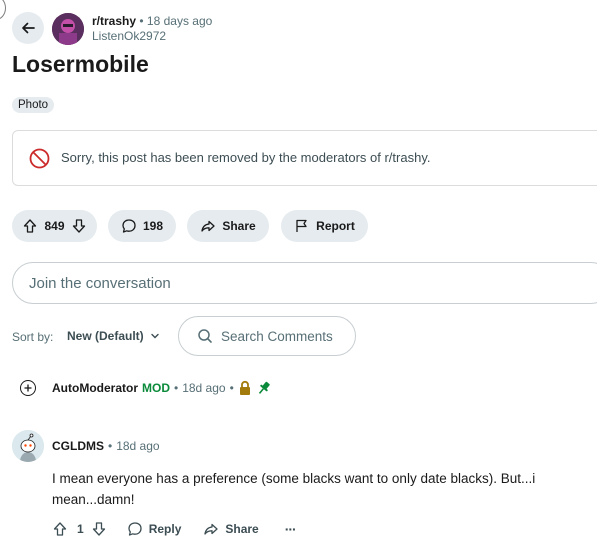 The width and height of the screenshot is (597, 560). What do you see at coordinates (39, 158) in the screenshot?
I see `removed-icon` at bounding box center [39, 158].